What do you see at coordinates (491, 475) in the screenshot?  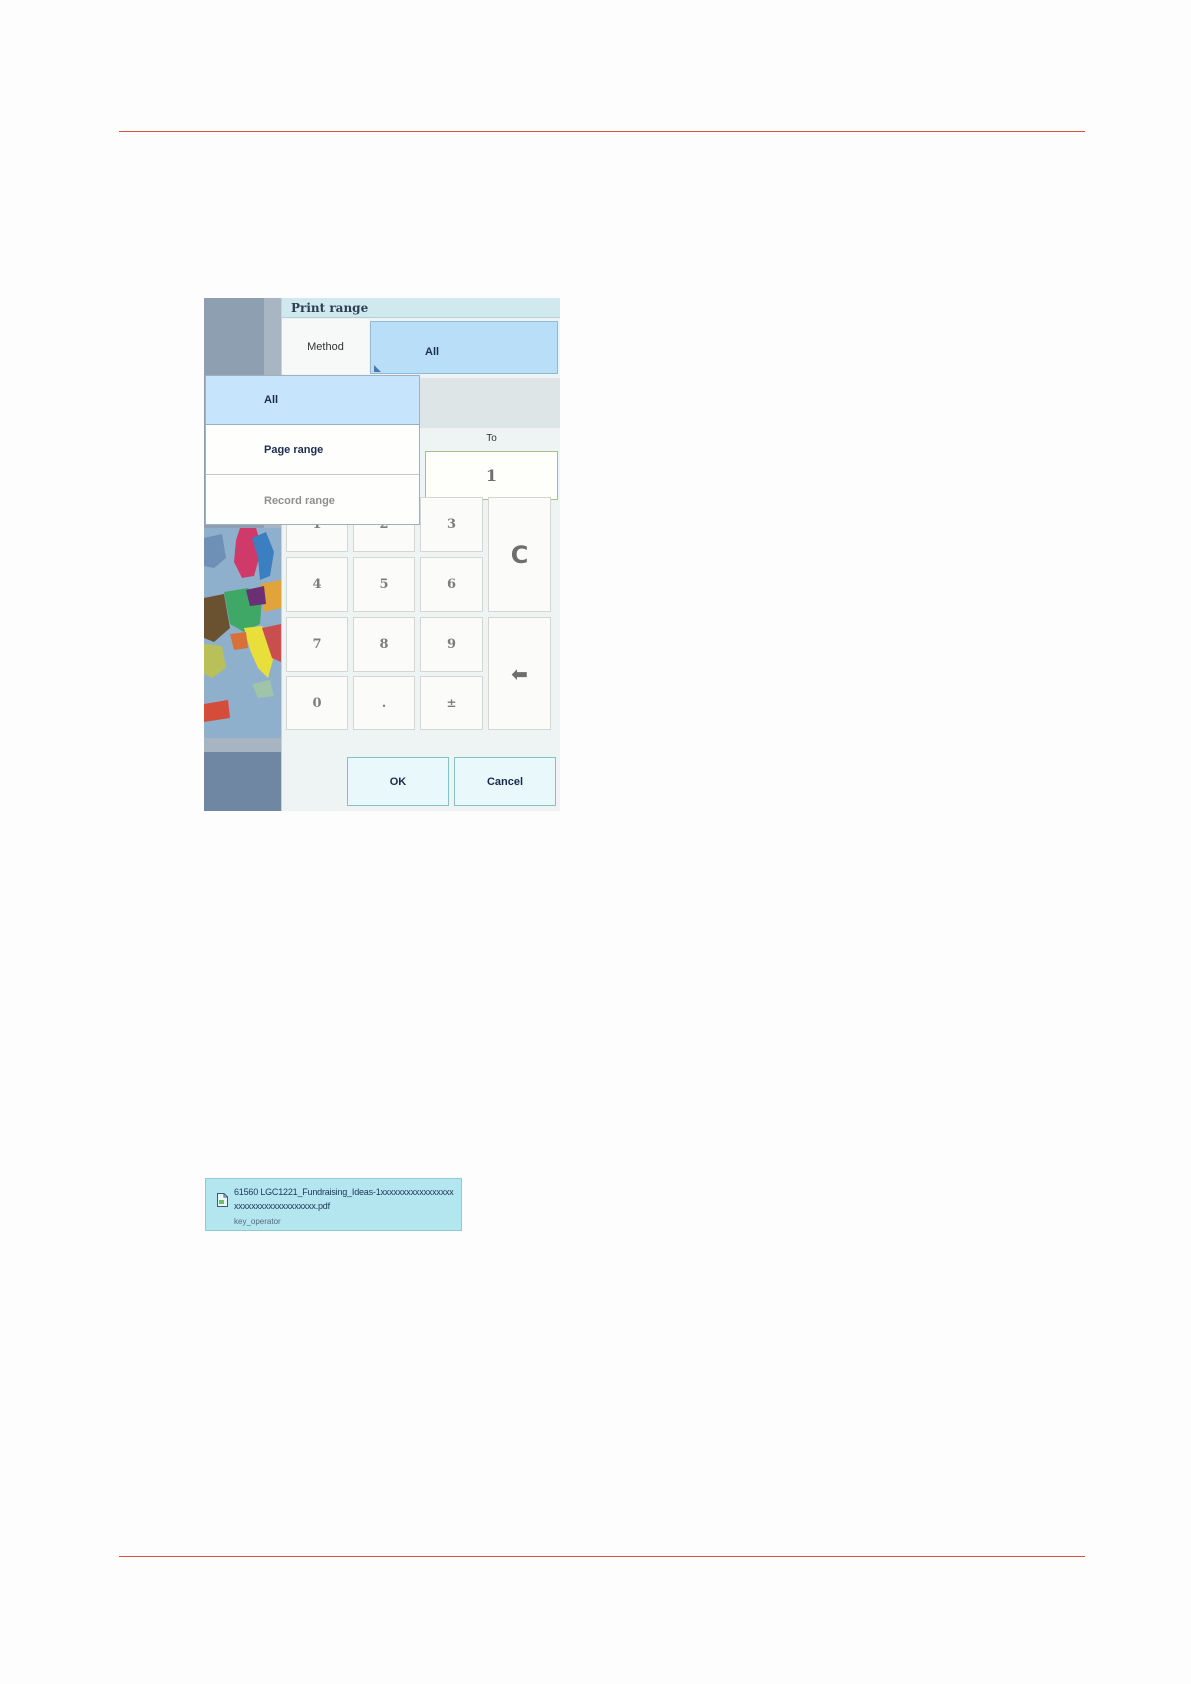 I see `to-field: 1` at bounding box center [491, 475].